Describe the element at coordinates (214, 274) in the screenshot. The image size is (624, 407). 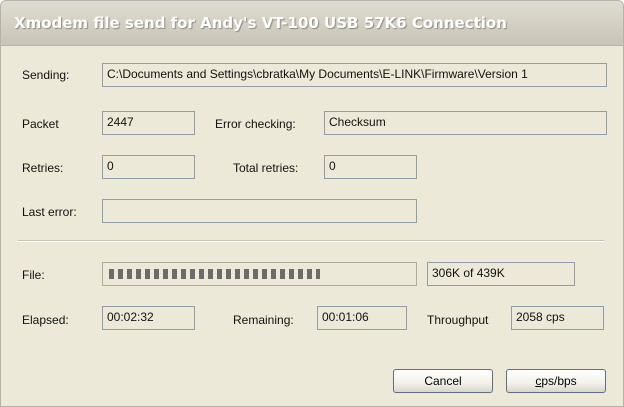
I see `file-progress-fill` at that location.